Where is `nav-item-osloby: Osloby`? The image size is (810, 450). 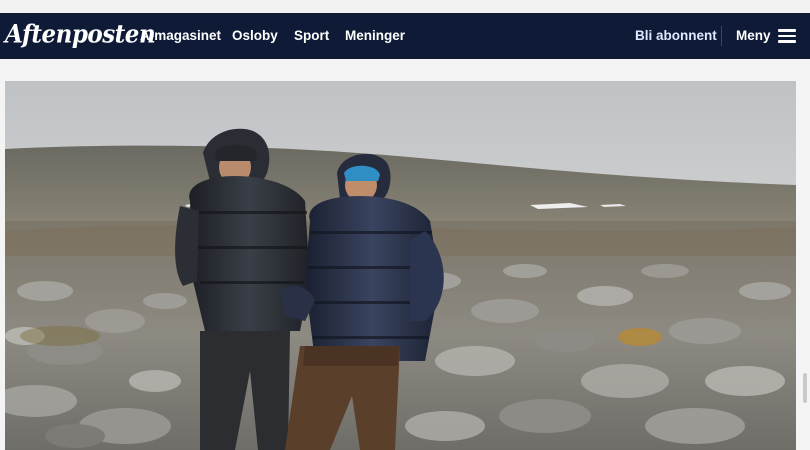 nav-item-osloby: Osloby is located at coordinates (255, 35).